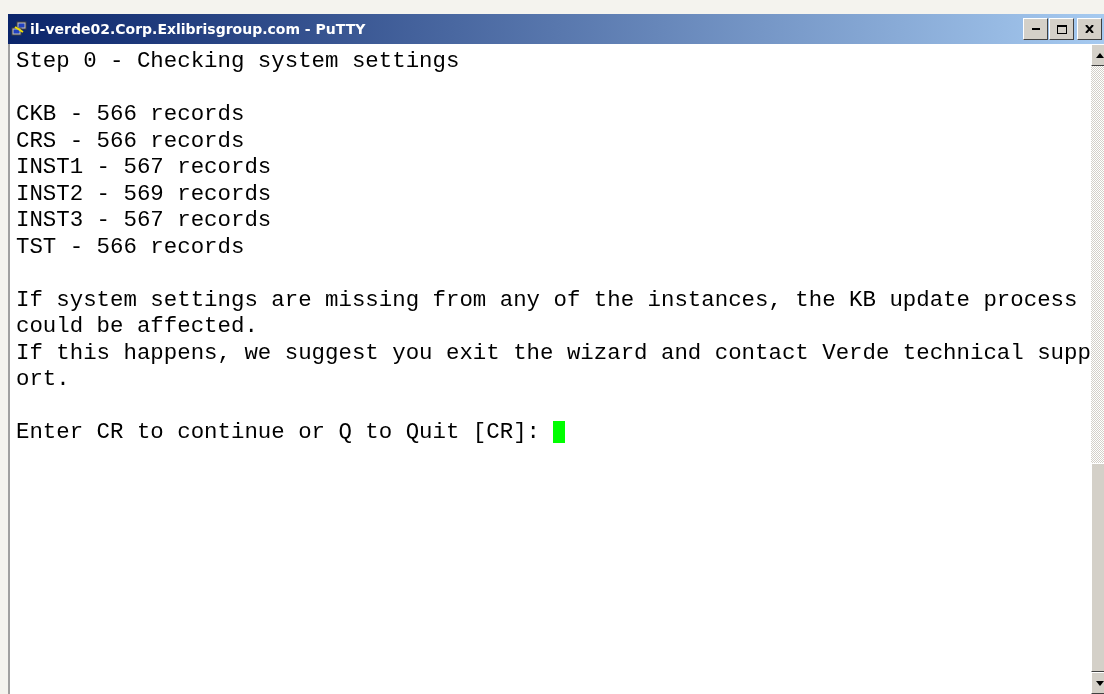  I want to click on close-button, so click(1089, 29).